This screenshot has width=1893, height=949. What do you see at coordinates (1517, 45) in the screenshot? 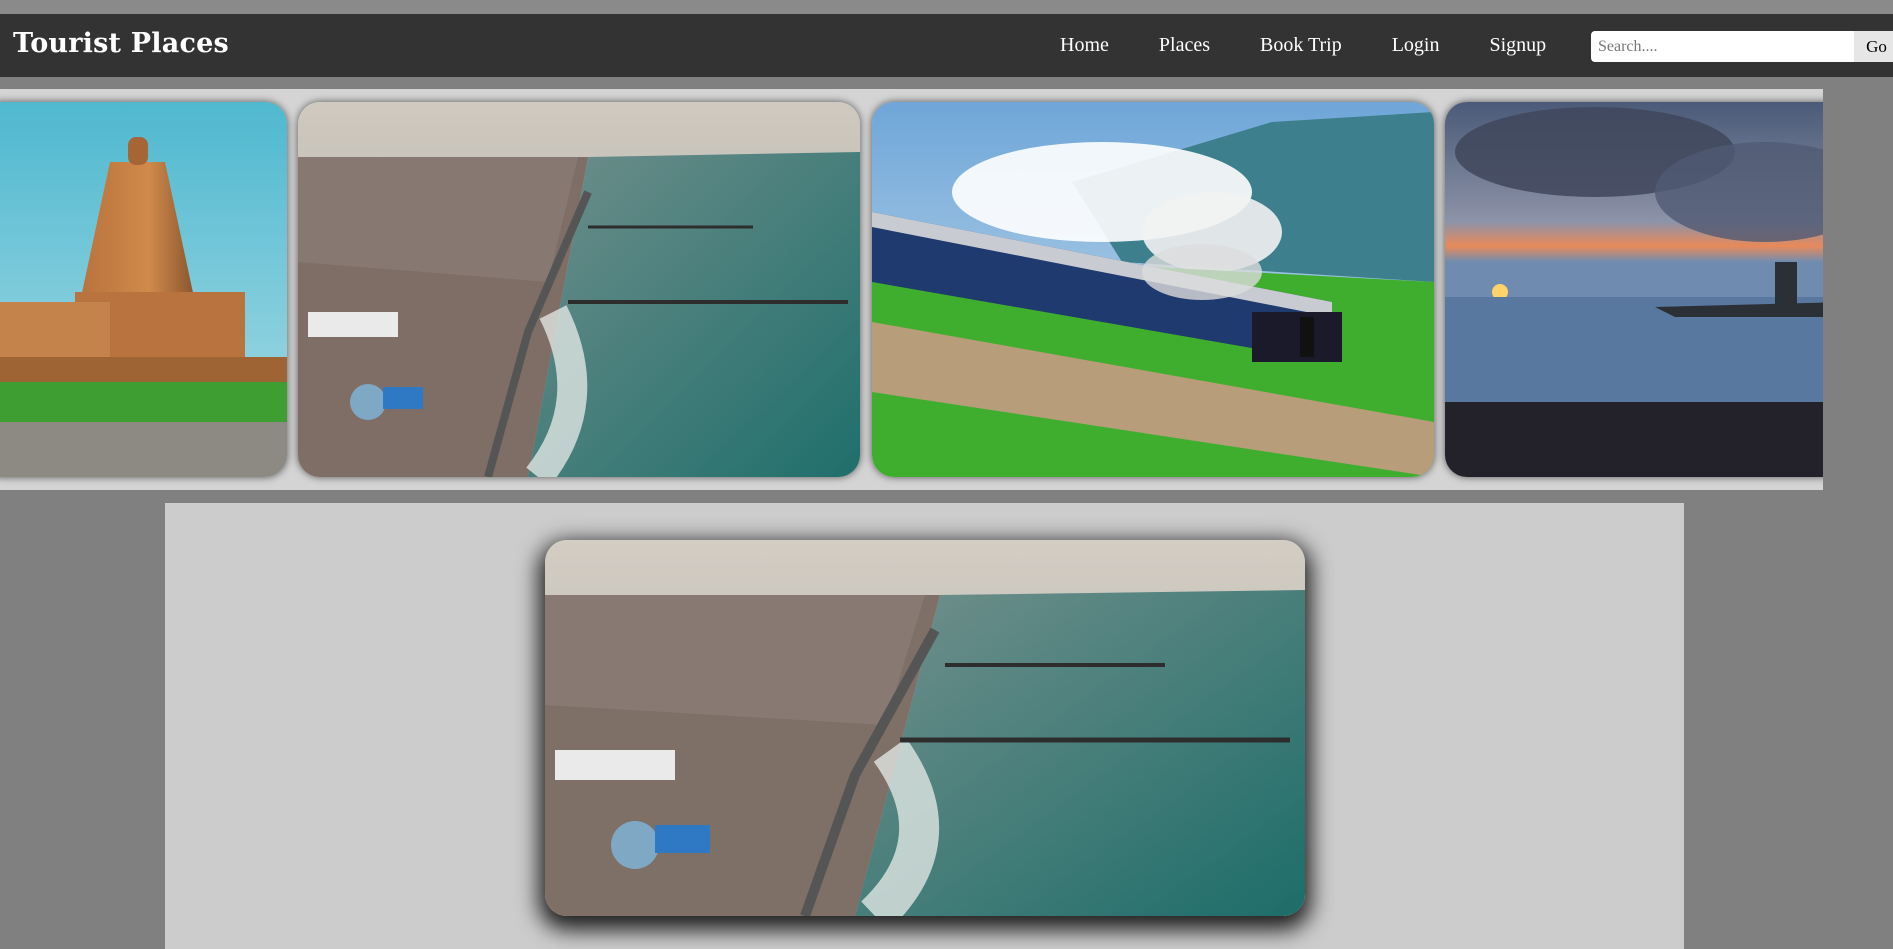
I see `nav-link-signup: Signup` at bounding box center [1517, 45].